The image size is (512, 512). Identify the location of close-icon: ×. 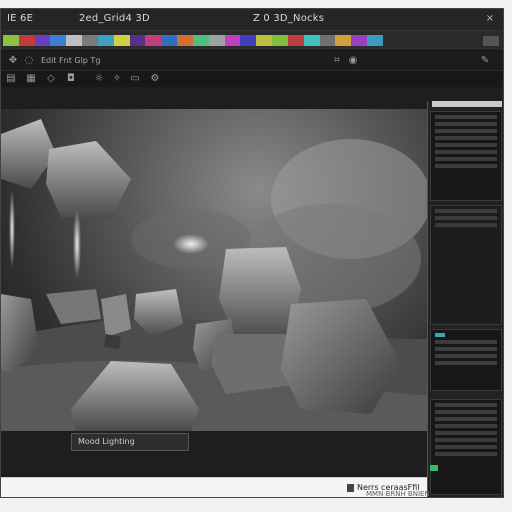
(490, 19).